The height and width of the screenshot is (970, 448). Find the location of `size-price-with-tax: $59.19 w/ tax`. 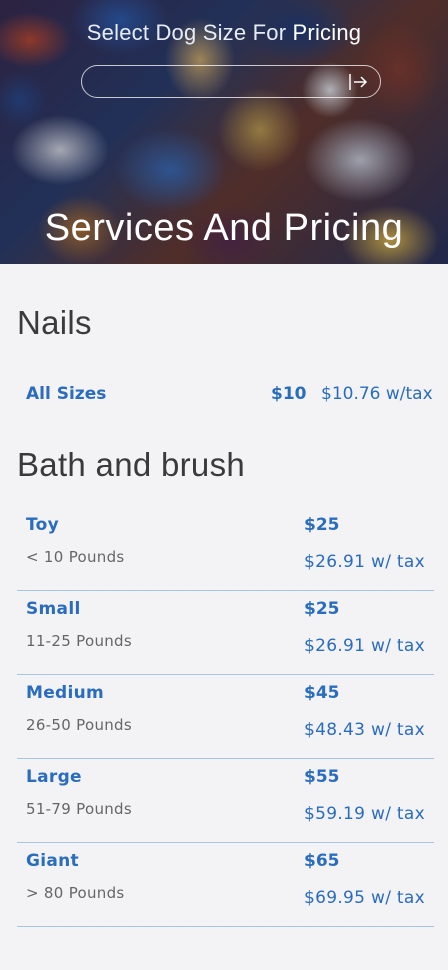

size-price-with-tax: $59.19 w/ tax is located at coordinates (364, 814).